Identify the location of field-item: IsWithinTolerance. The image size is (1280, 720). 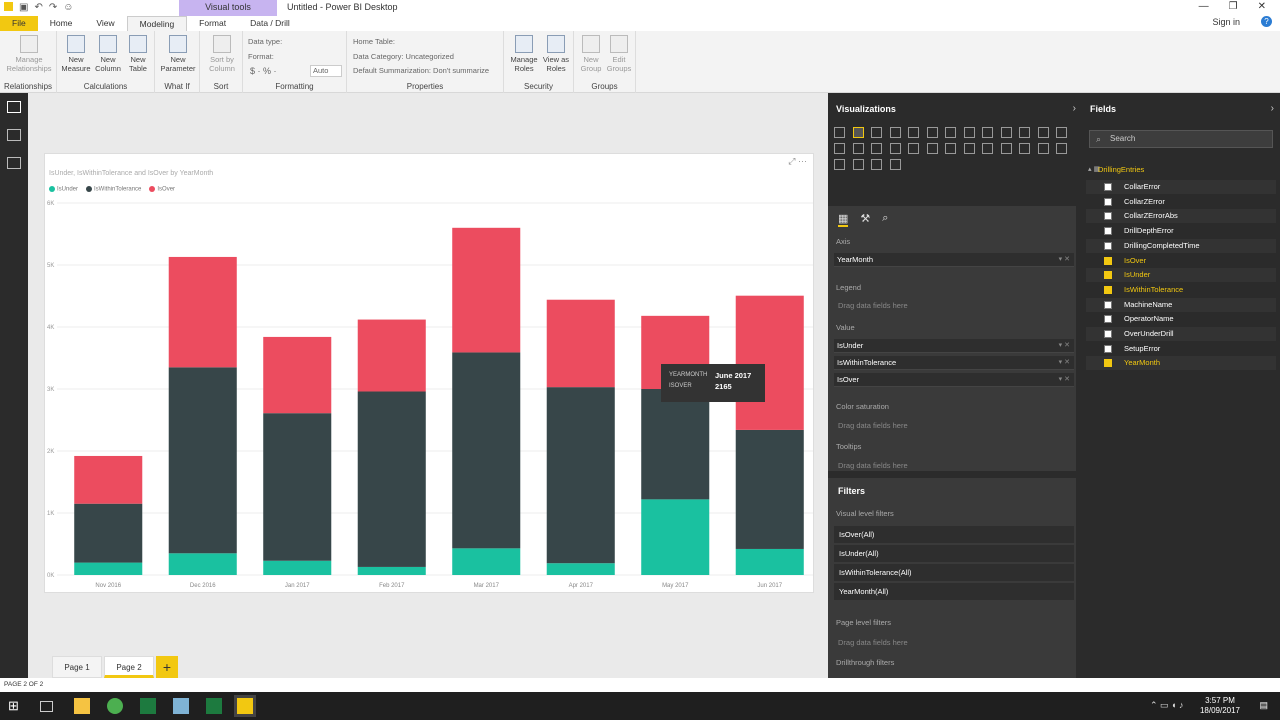
(1181, 290).